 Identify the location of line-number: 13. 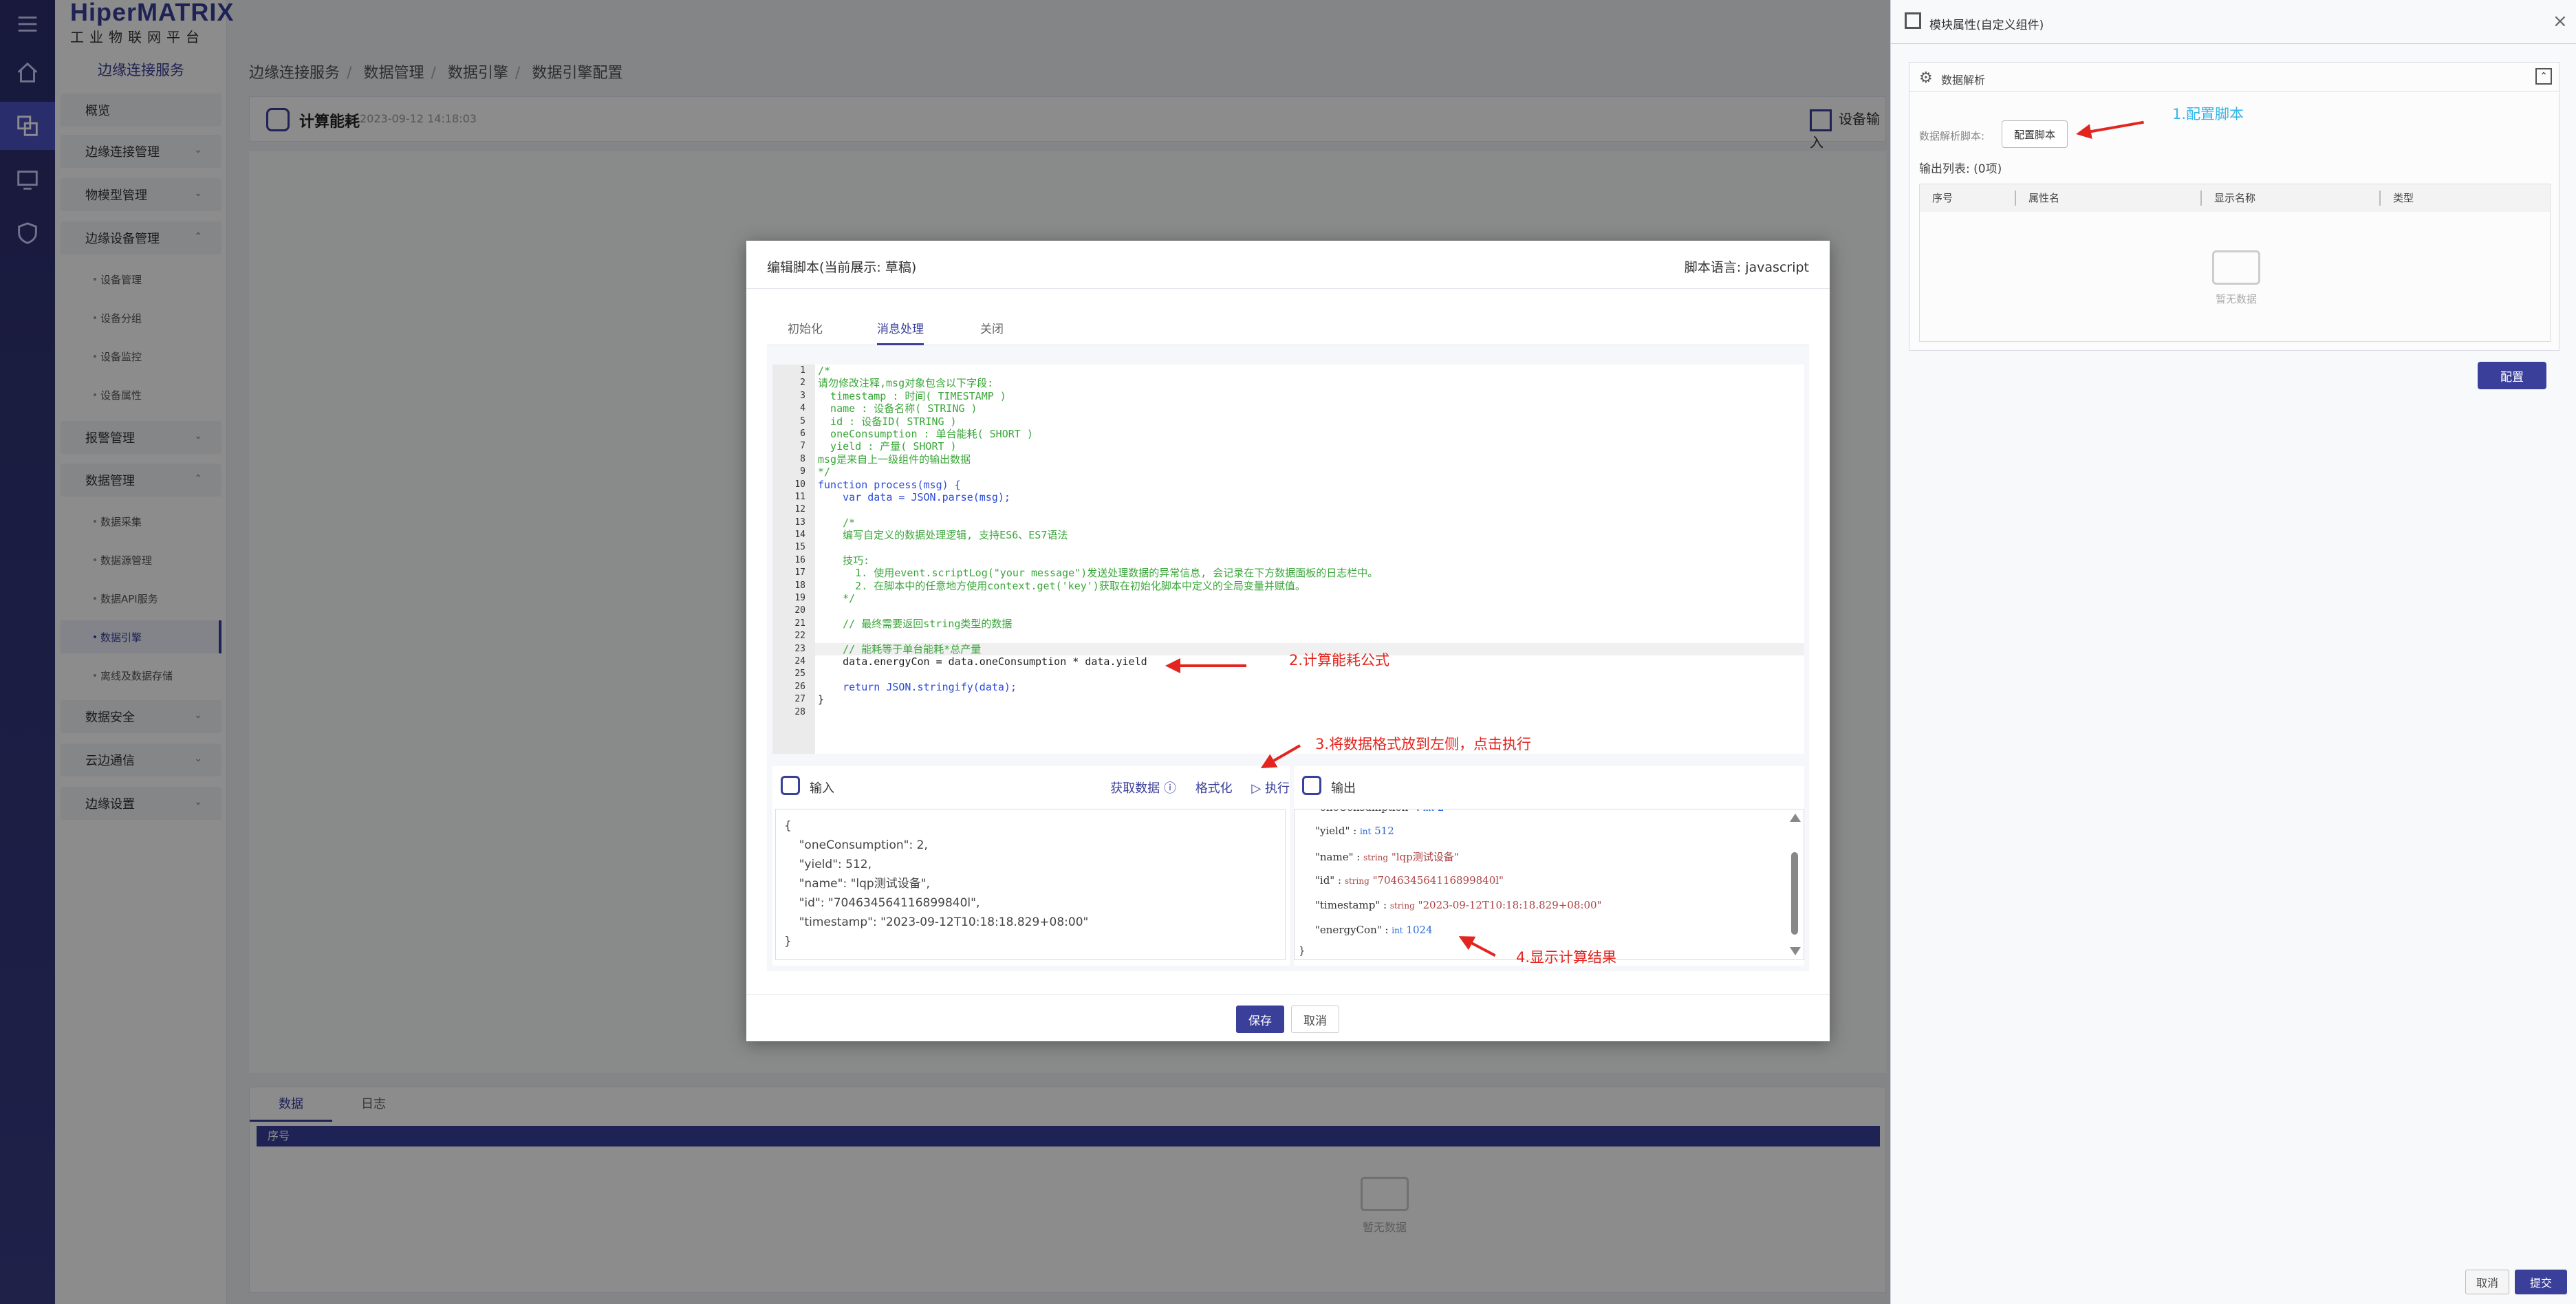
(799, 522).